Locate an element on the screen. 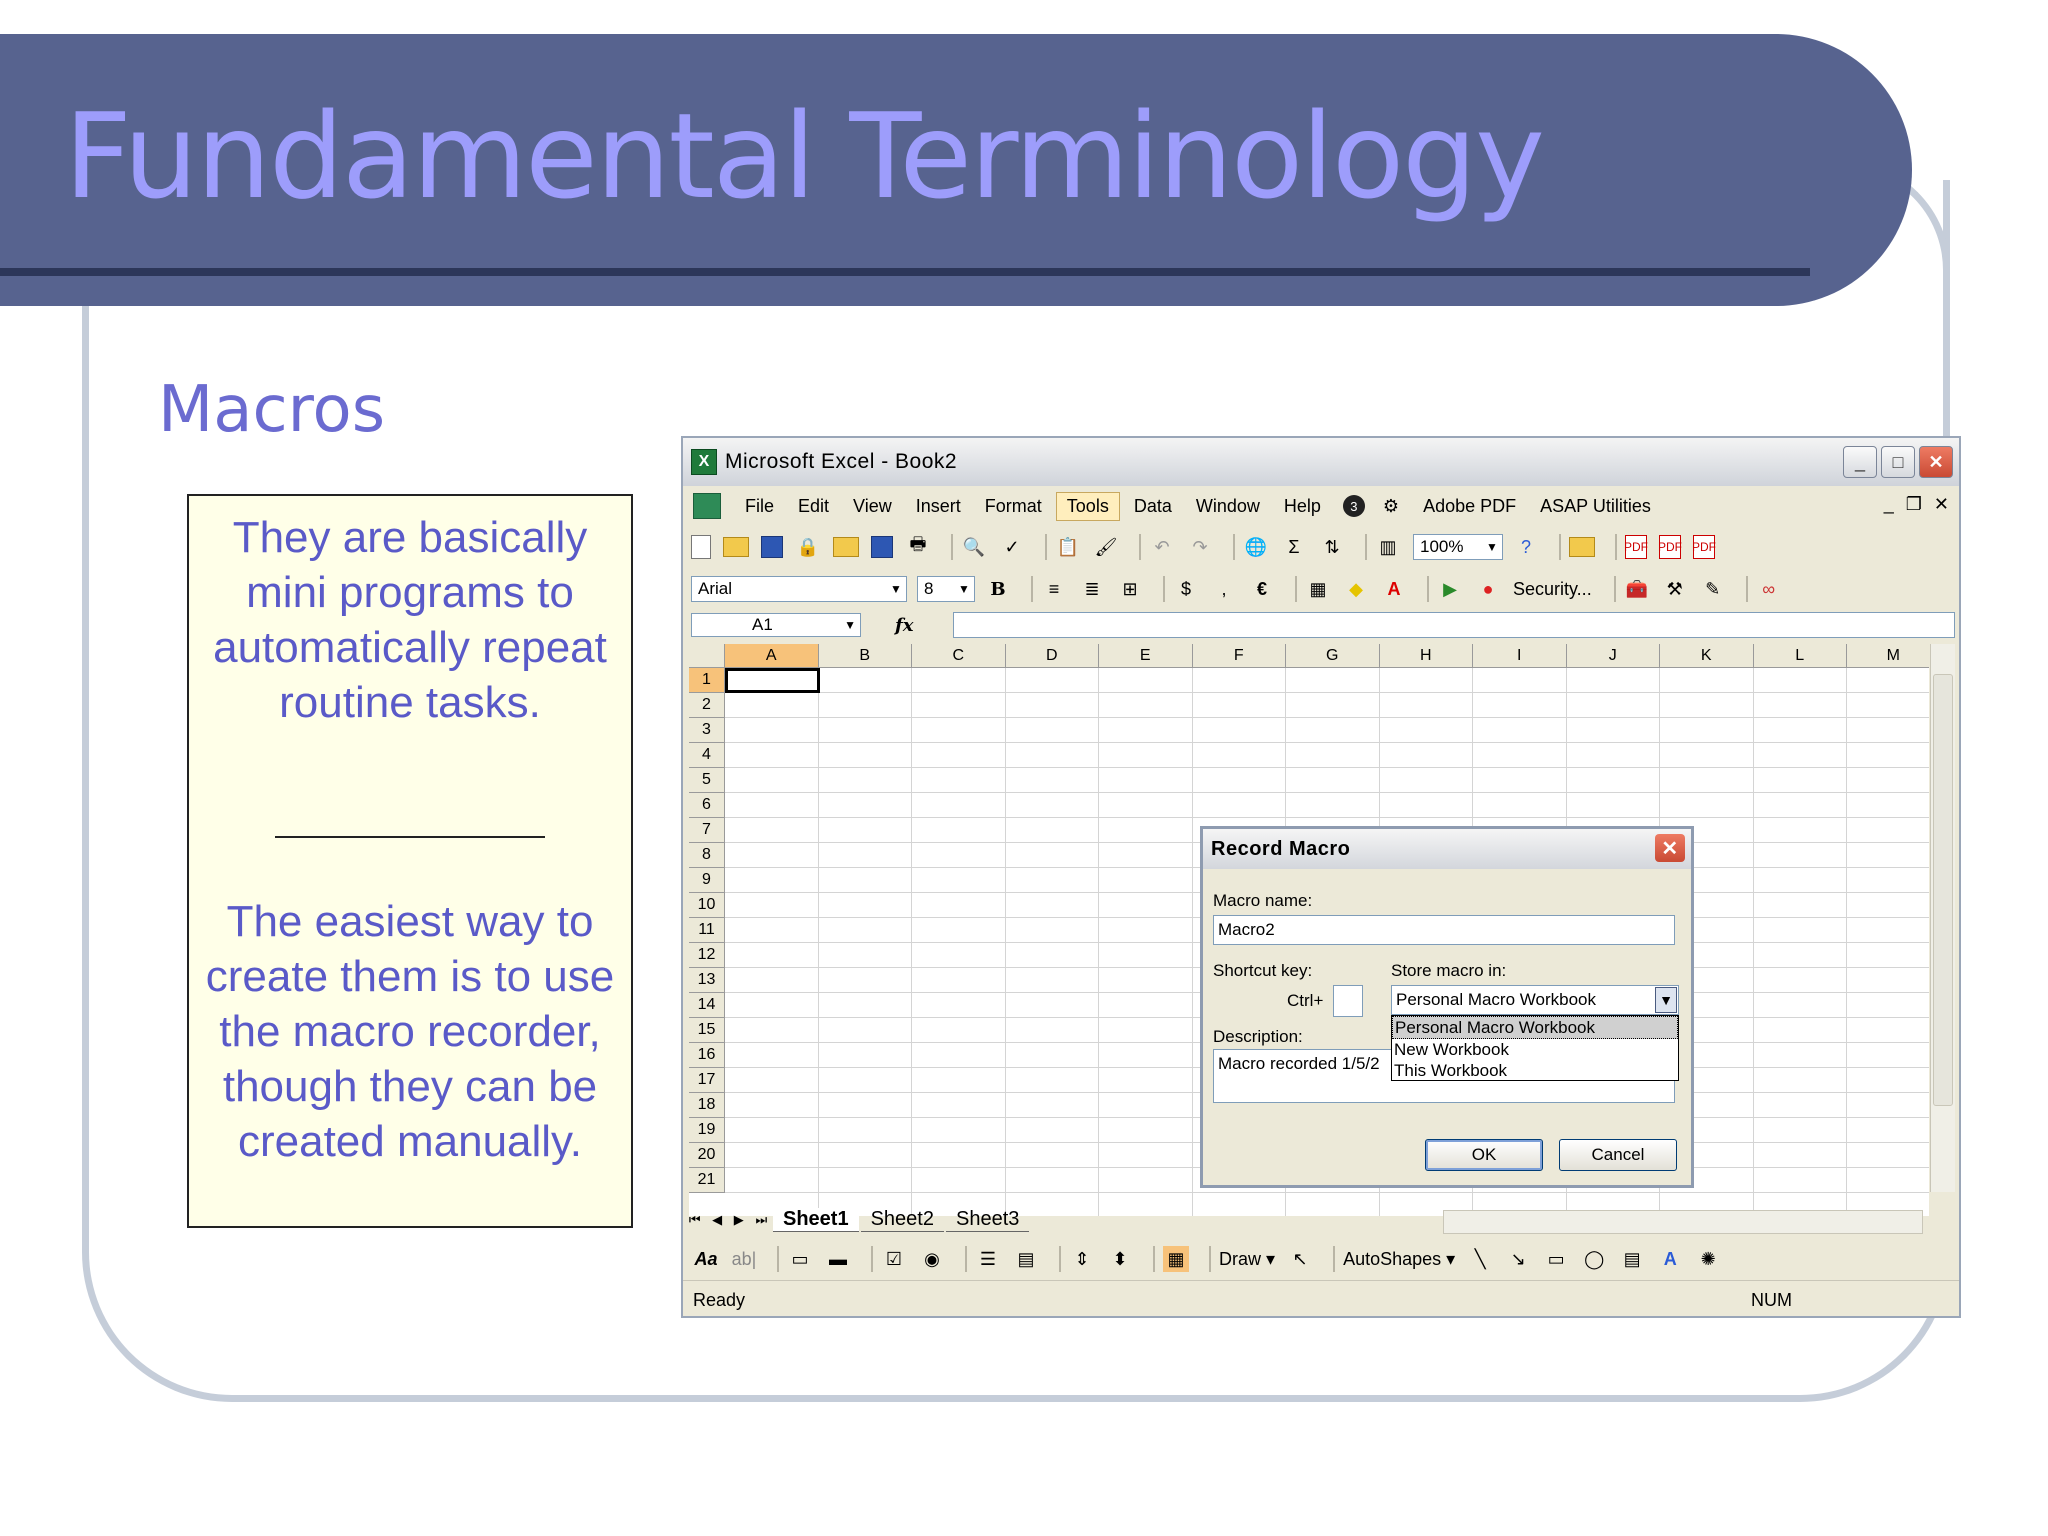 This screenshot has height=1536, width=2048. minimize-button: _ is located at coordinates (1860, 462).